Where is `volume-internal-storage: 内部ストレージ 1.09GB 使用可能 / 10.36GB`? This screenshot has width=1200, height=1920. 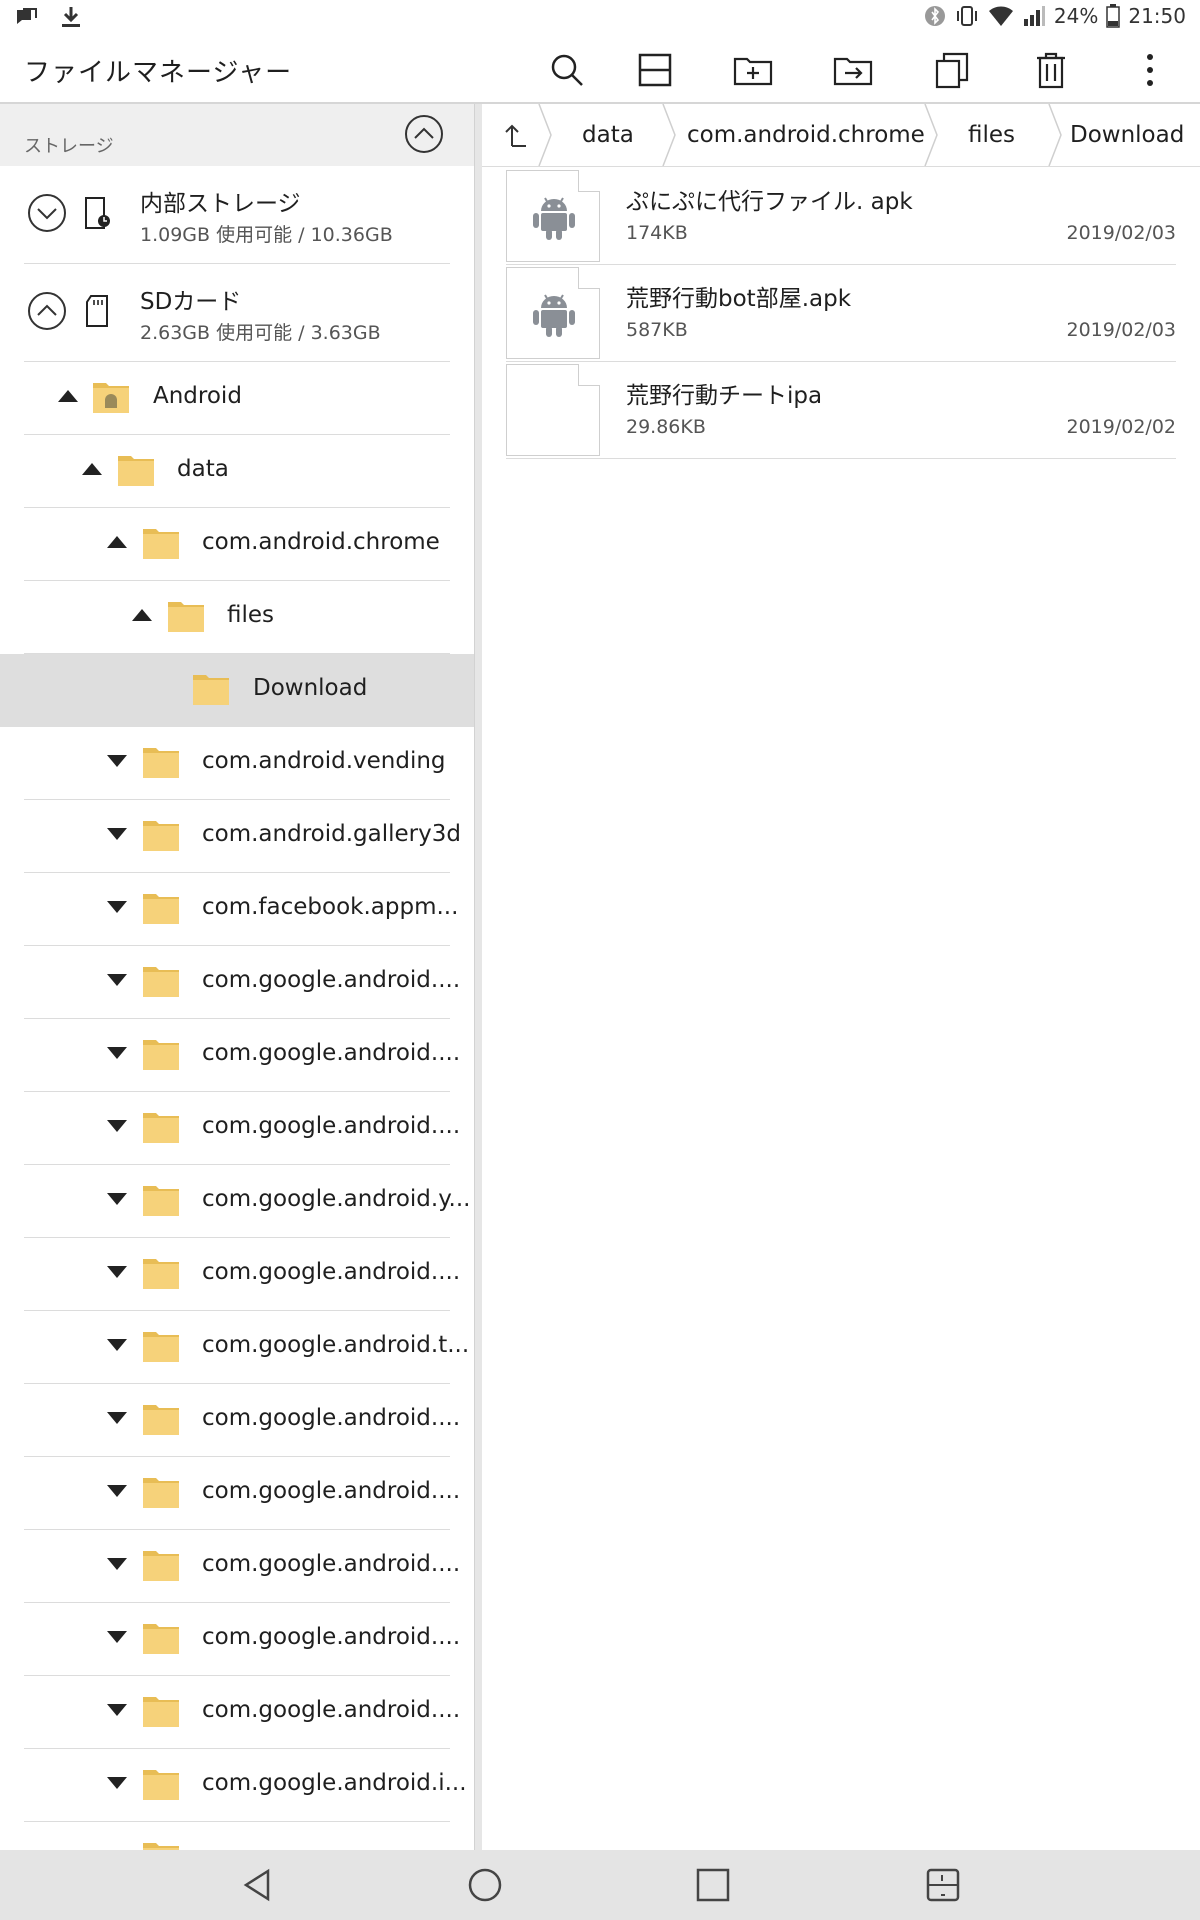
volume-internal-storage: 内部ストレージ 1.09GB 使用可能 / 10.36GB is located at coordinates (237, 215).